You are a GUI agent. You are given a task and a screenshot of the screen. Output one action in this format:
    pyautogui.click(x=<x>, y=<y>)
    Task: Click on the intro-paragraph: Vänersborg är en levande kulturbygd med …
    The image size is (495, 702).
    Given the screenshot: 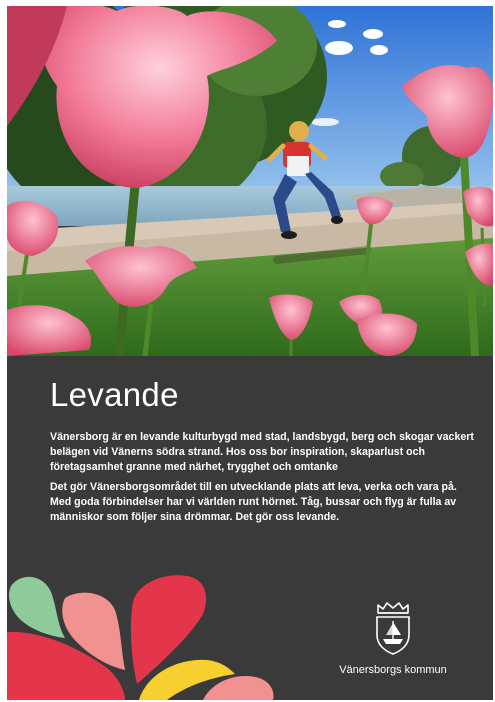 What is the action you would take?
    pyautogui.click(x=262, y=452)
    